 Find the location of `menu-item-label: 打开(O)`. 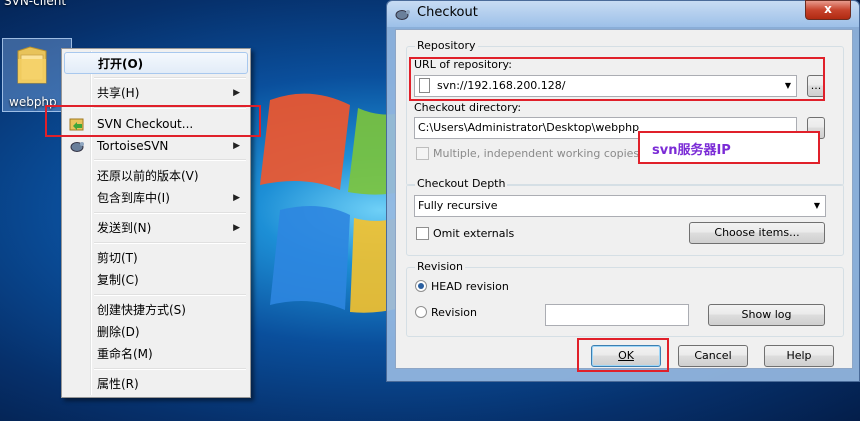

menu-item-label: 打开(O) is located at coordinates (121, 64).